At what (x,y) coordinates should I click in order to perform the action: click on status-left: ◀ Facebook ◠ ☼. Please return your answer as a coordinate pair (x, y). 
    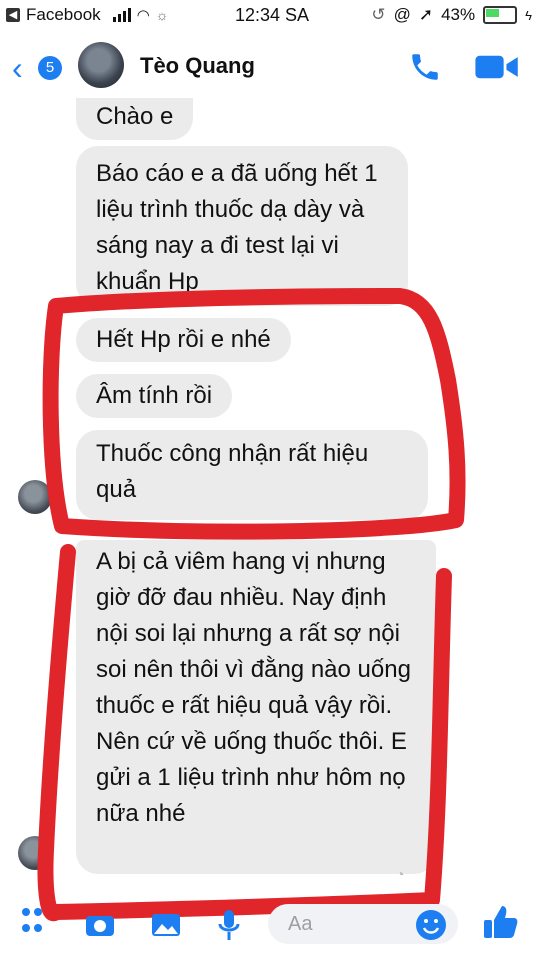
    Looking at the image, I should click on (87, 15).